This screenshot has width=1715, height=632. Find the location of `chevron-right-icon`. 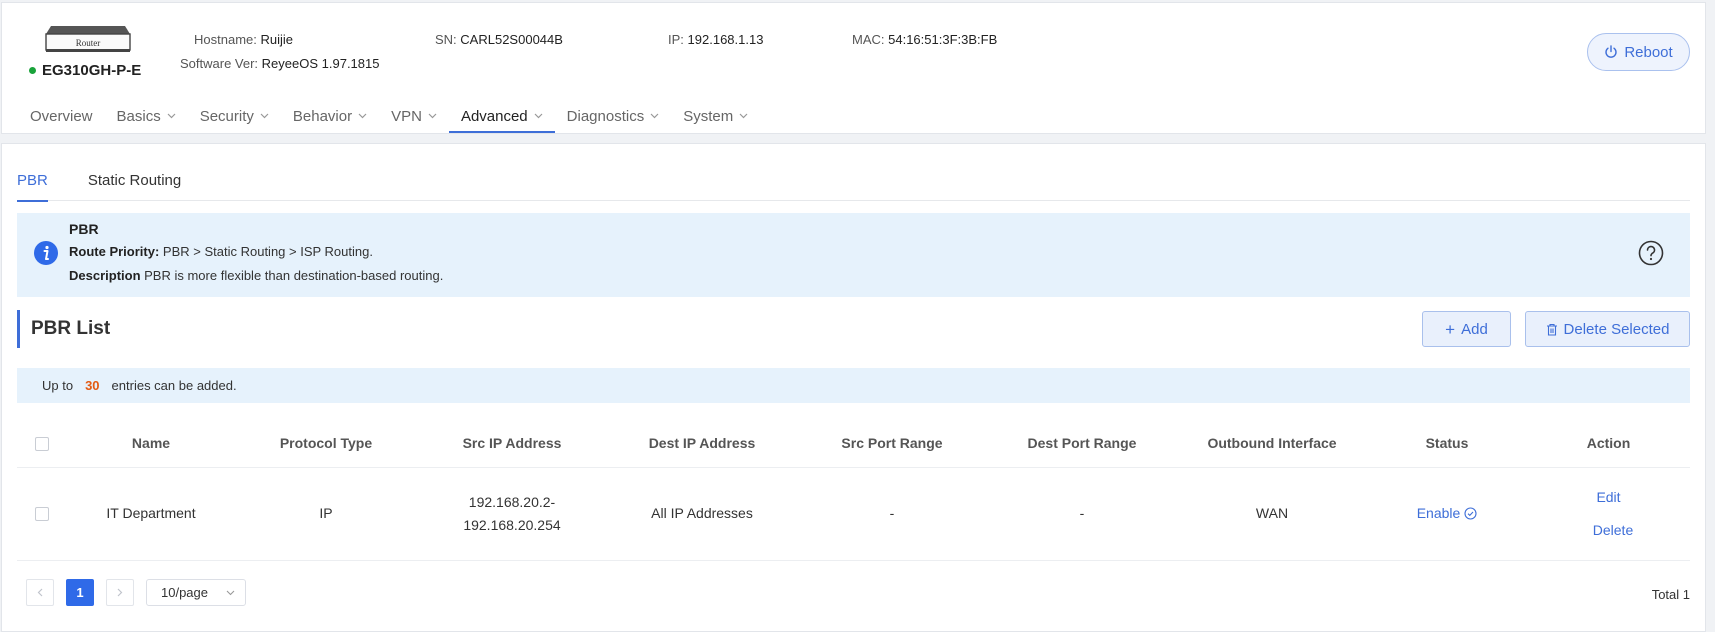

chevron-right-icon is located at coordinates (120, 592).